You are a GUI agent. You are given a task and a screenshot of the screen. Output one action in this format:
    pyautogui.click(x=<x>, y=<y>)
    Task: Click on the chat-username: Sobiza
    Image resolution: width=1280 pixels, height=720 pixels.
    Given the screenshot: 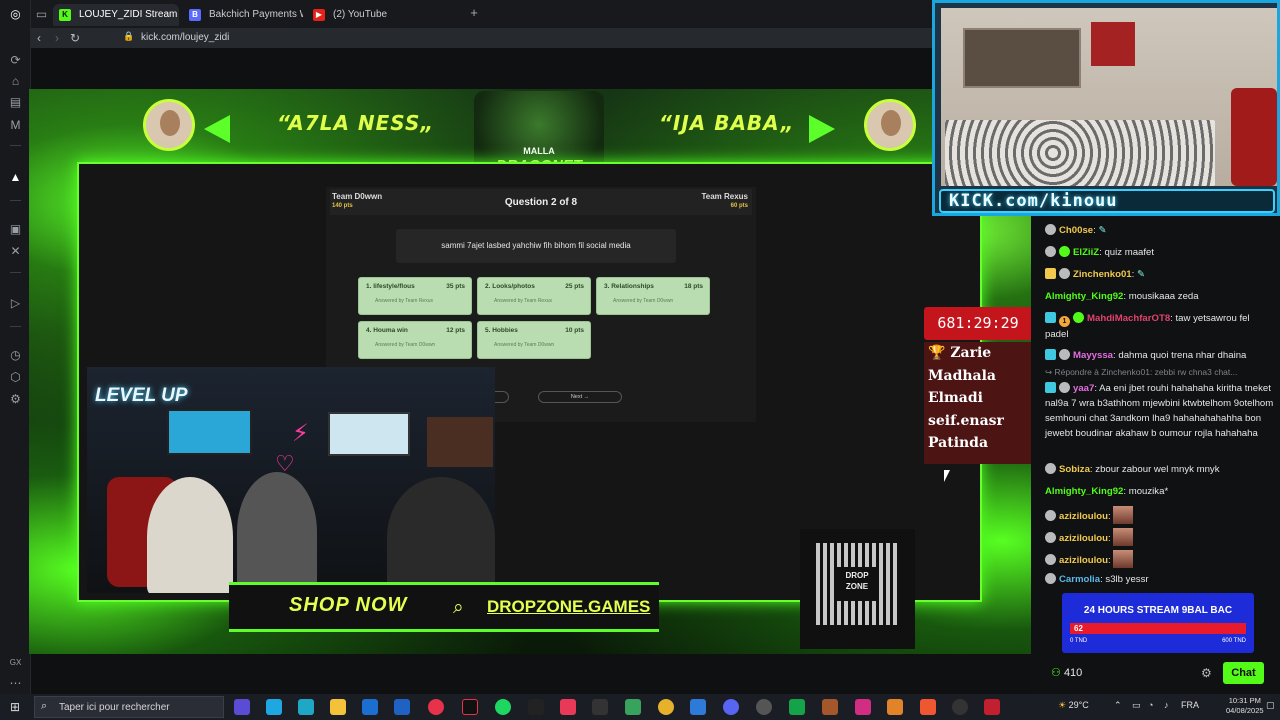 What is the action you would take?
    pyautogui.click(x=1074, y=469)
    